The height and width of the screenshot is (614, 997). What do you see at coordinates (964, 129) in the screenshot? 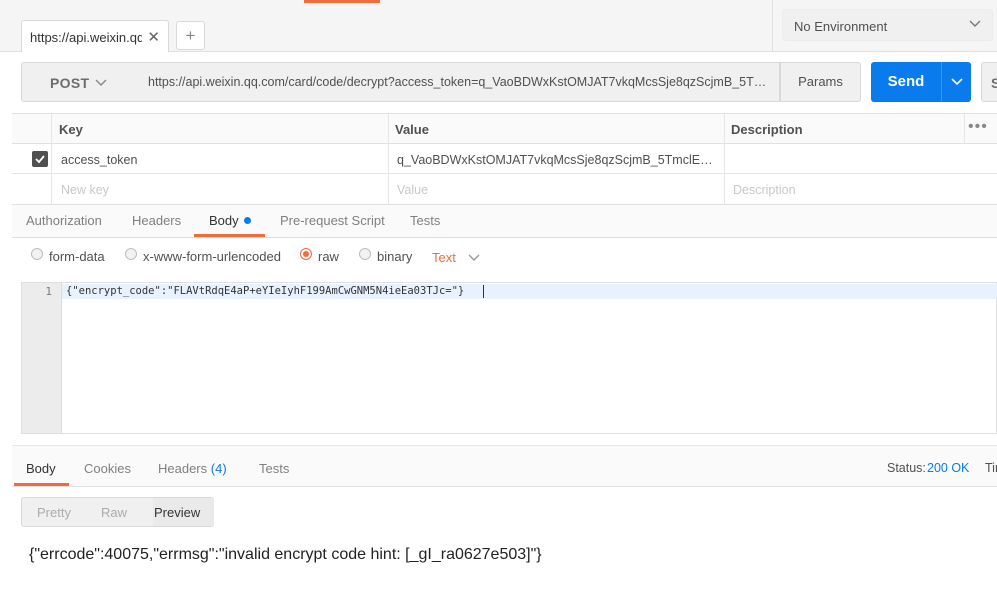
I see `column-divider` at bounding box center [964, 129].